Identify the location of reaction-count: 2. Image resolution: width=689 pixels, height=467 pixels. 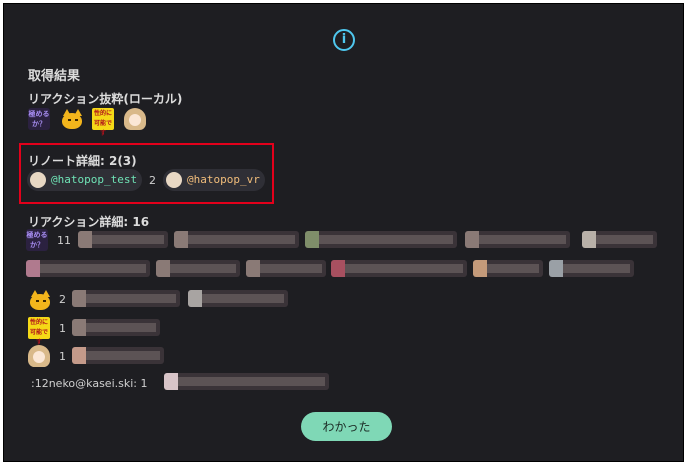
(62, 299).